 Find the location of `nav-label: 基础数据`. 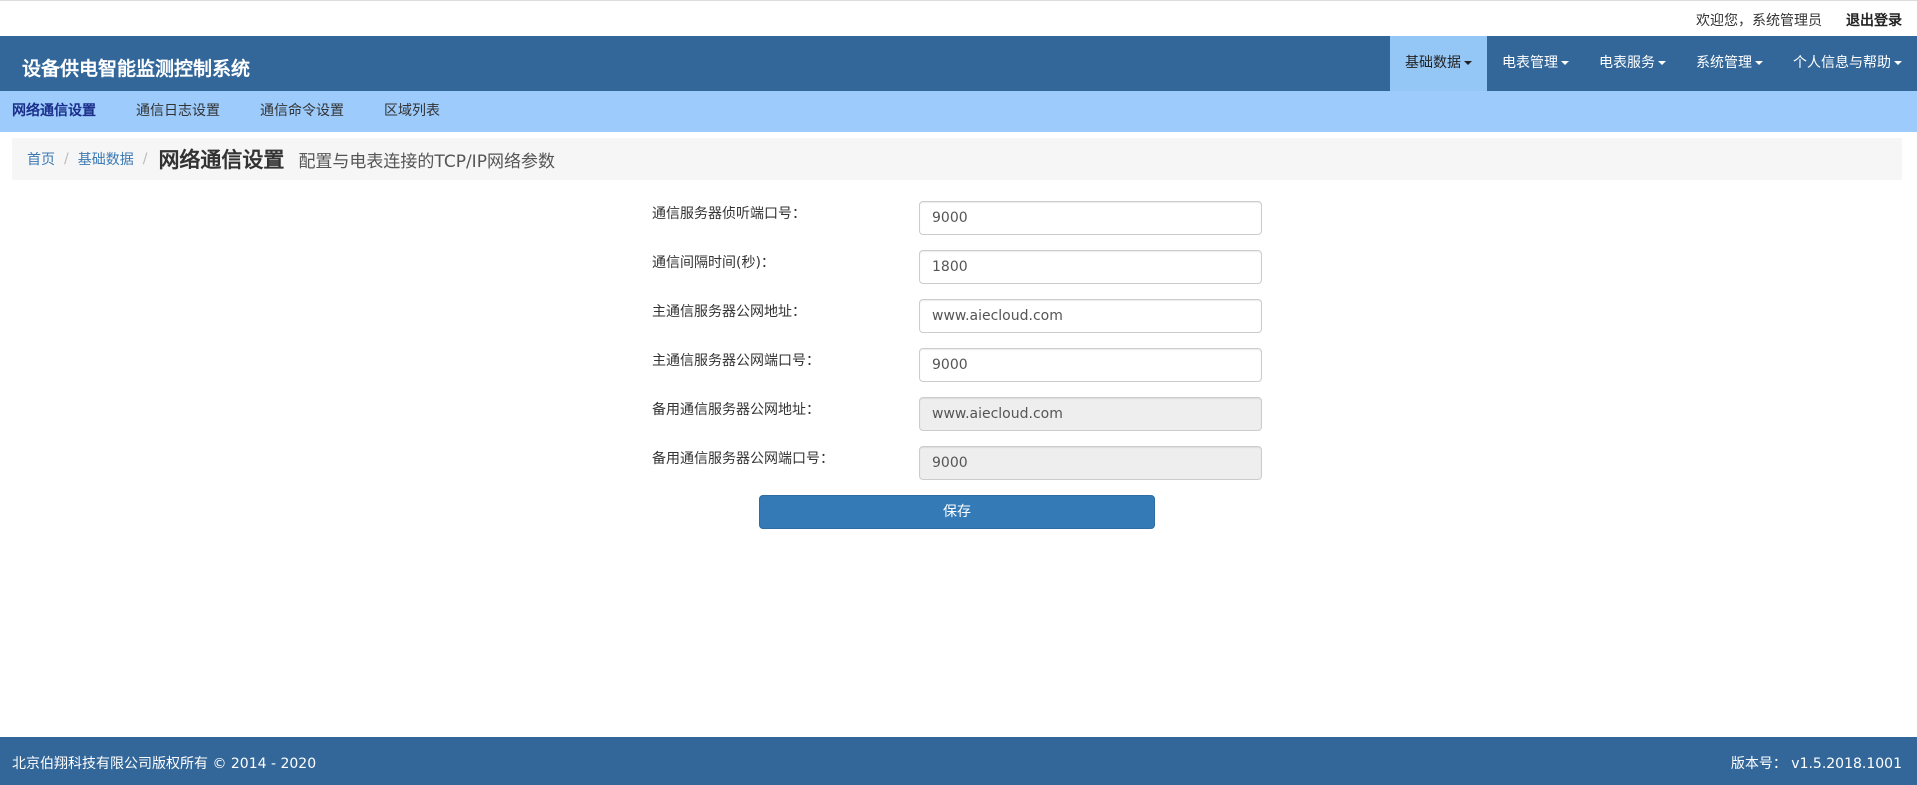

nav-label: 基础数据 is located at coordinates (1433, 63).